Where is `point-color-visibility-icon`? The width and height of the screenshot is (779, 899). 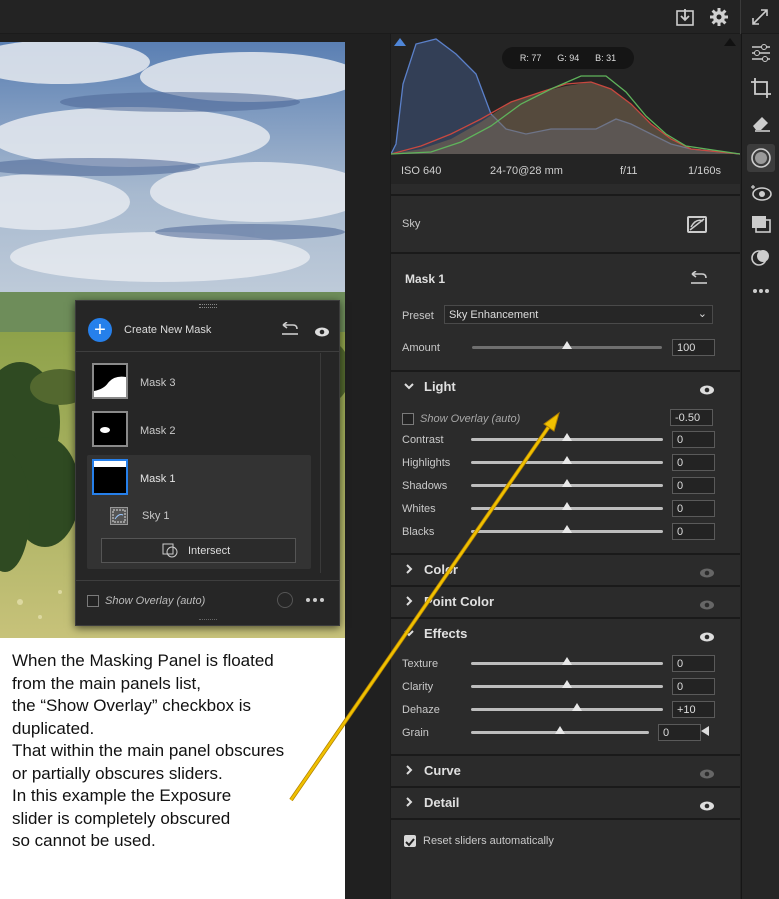
point-color-visibility-icon is located at coordinates (707, 603).